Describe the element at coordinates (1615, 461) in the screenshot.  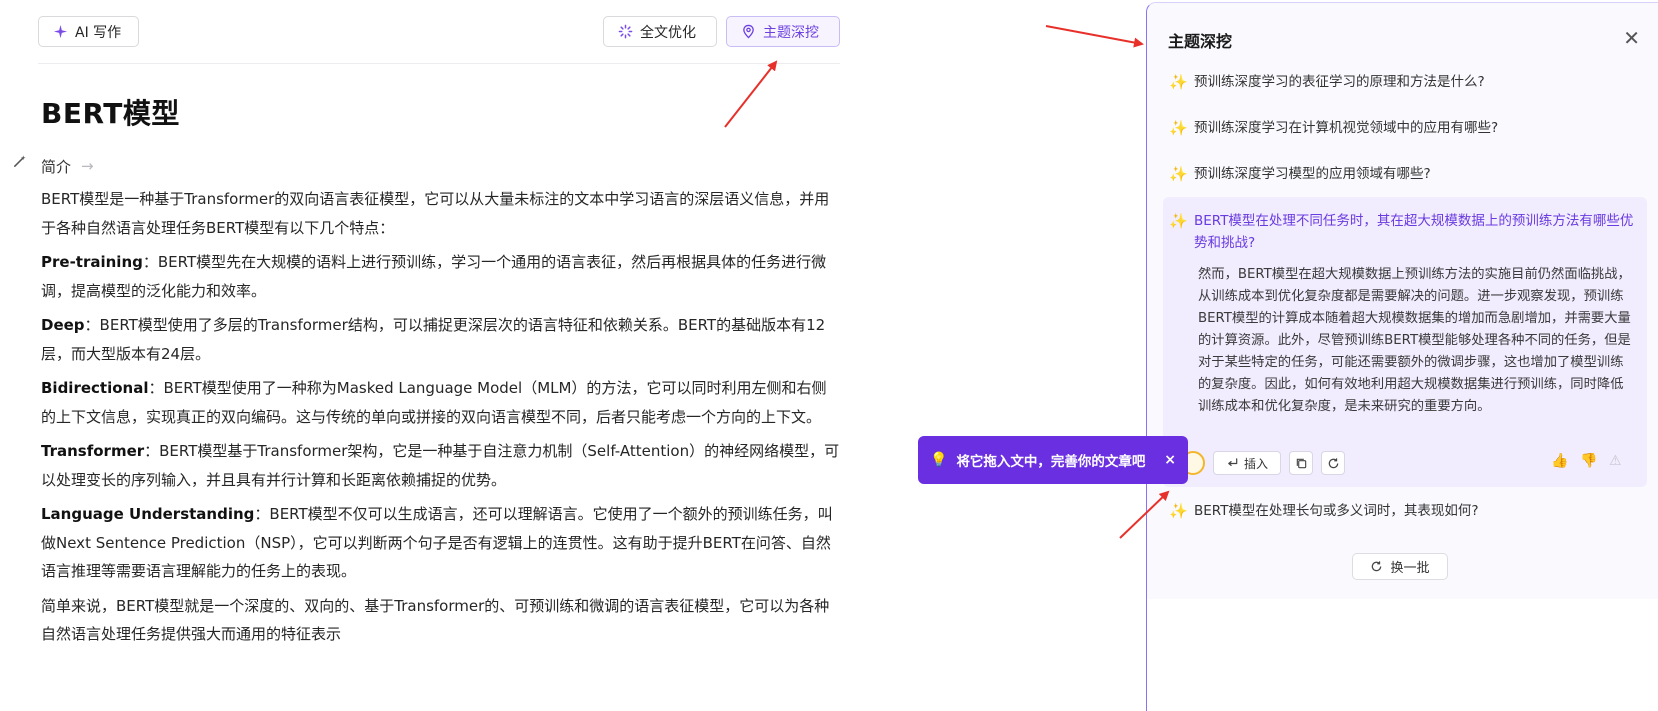
I see `warning-icon: ⚠` at that location.